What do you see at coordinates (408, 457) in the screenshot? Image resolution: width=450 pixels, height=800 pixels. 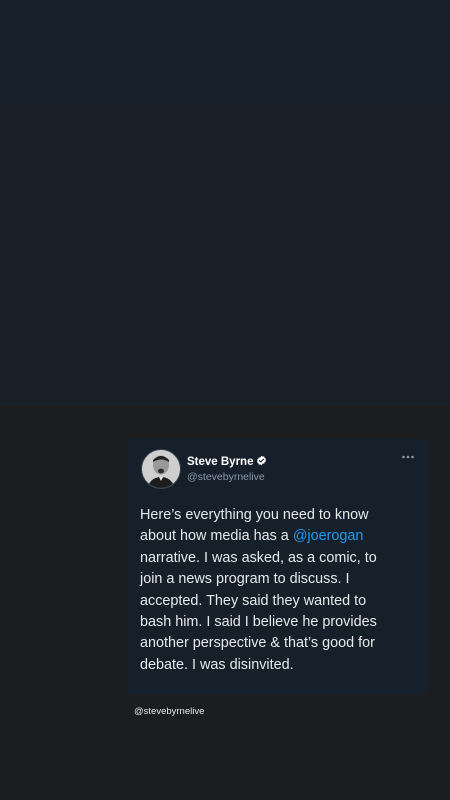 I see `more-options-icon` at bounding box center [408, 457].